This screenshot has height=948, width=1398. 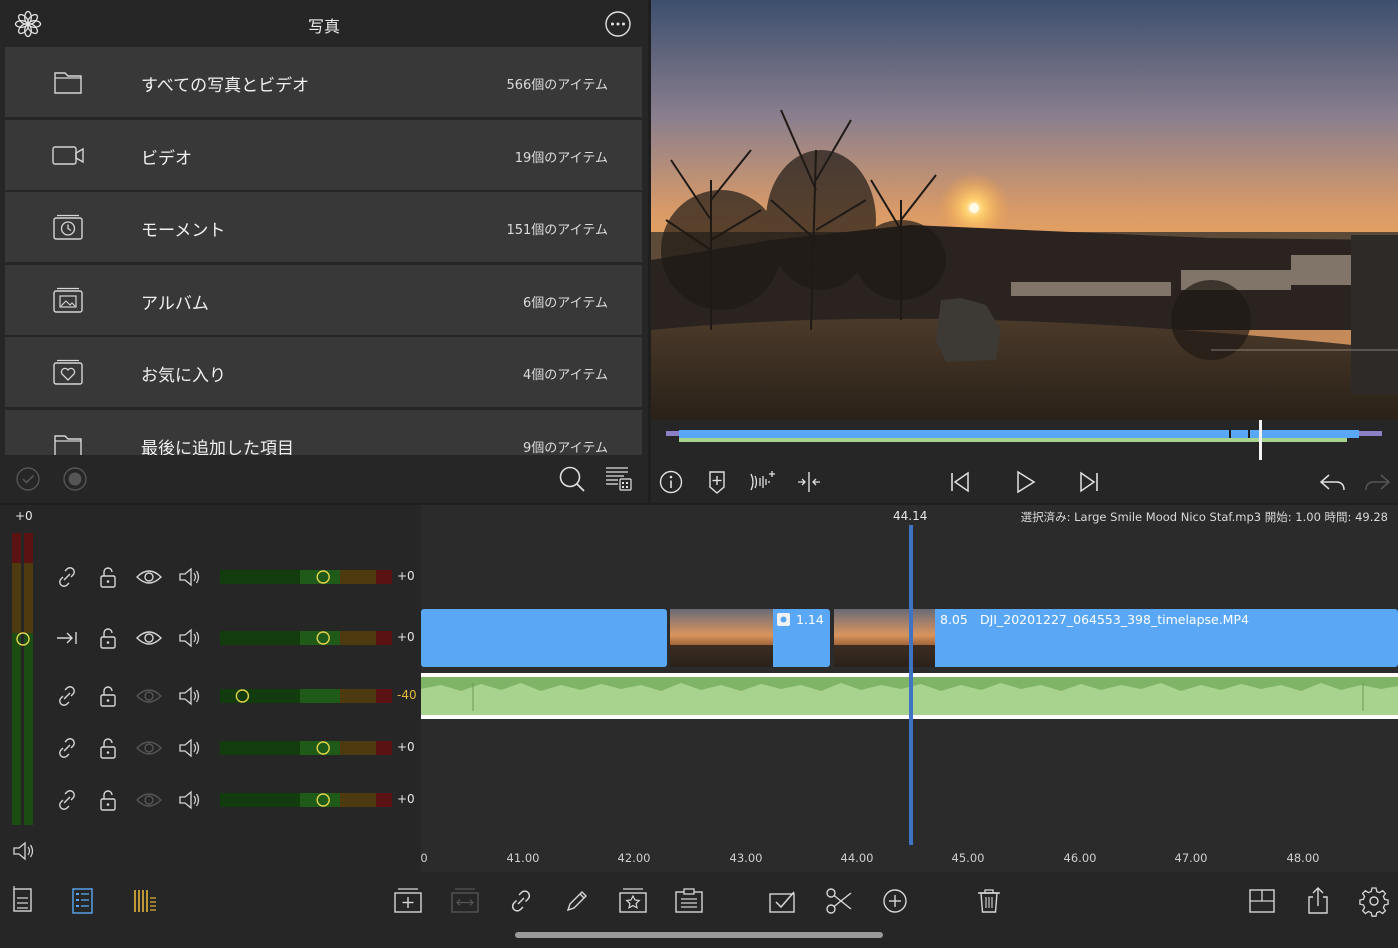 What do you see at coordinates (746, 858) in the screenshot?
I see `ruler-tick-label: 43.00` at bounding box center [746, 858].